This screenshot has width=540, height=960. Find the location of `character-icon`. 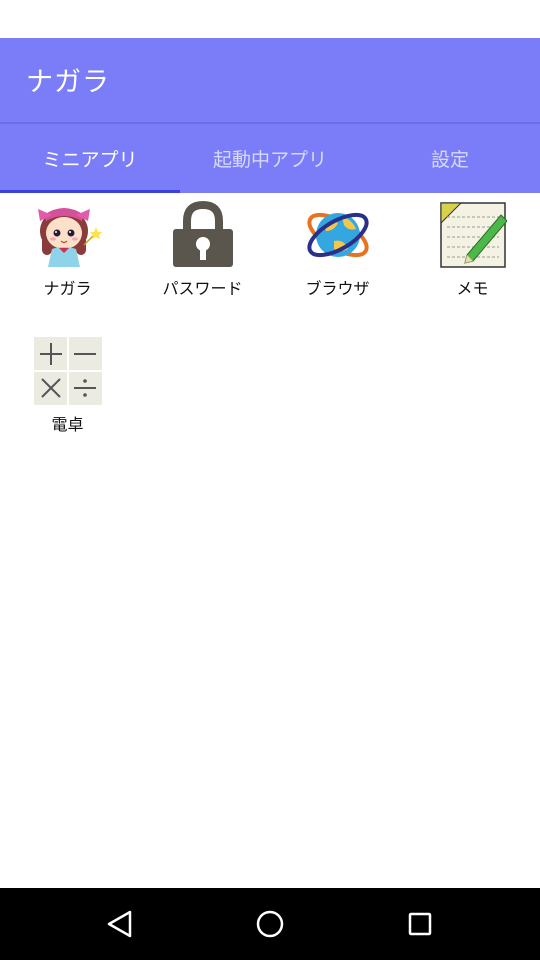

character-icon is located at coordinates (69, 237).